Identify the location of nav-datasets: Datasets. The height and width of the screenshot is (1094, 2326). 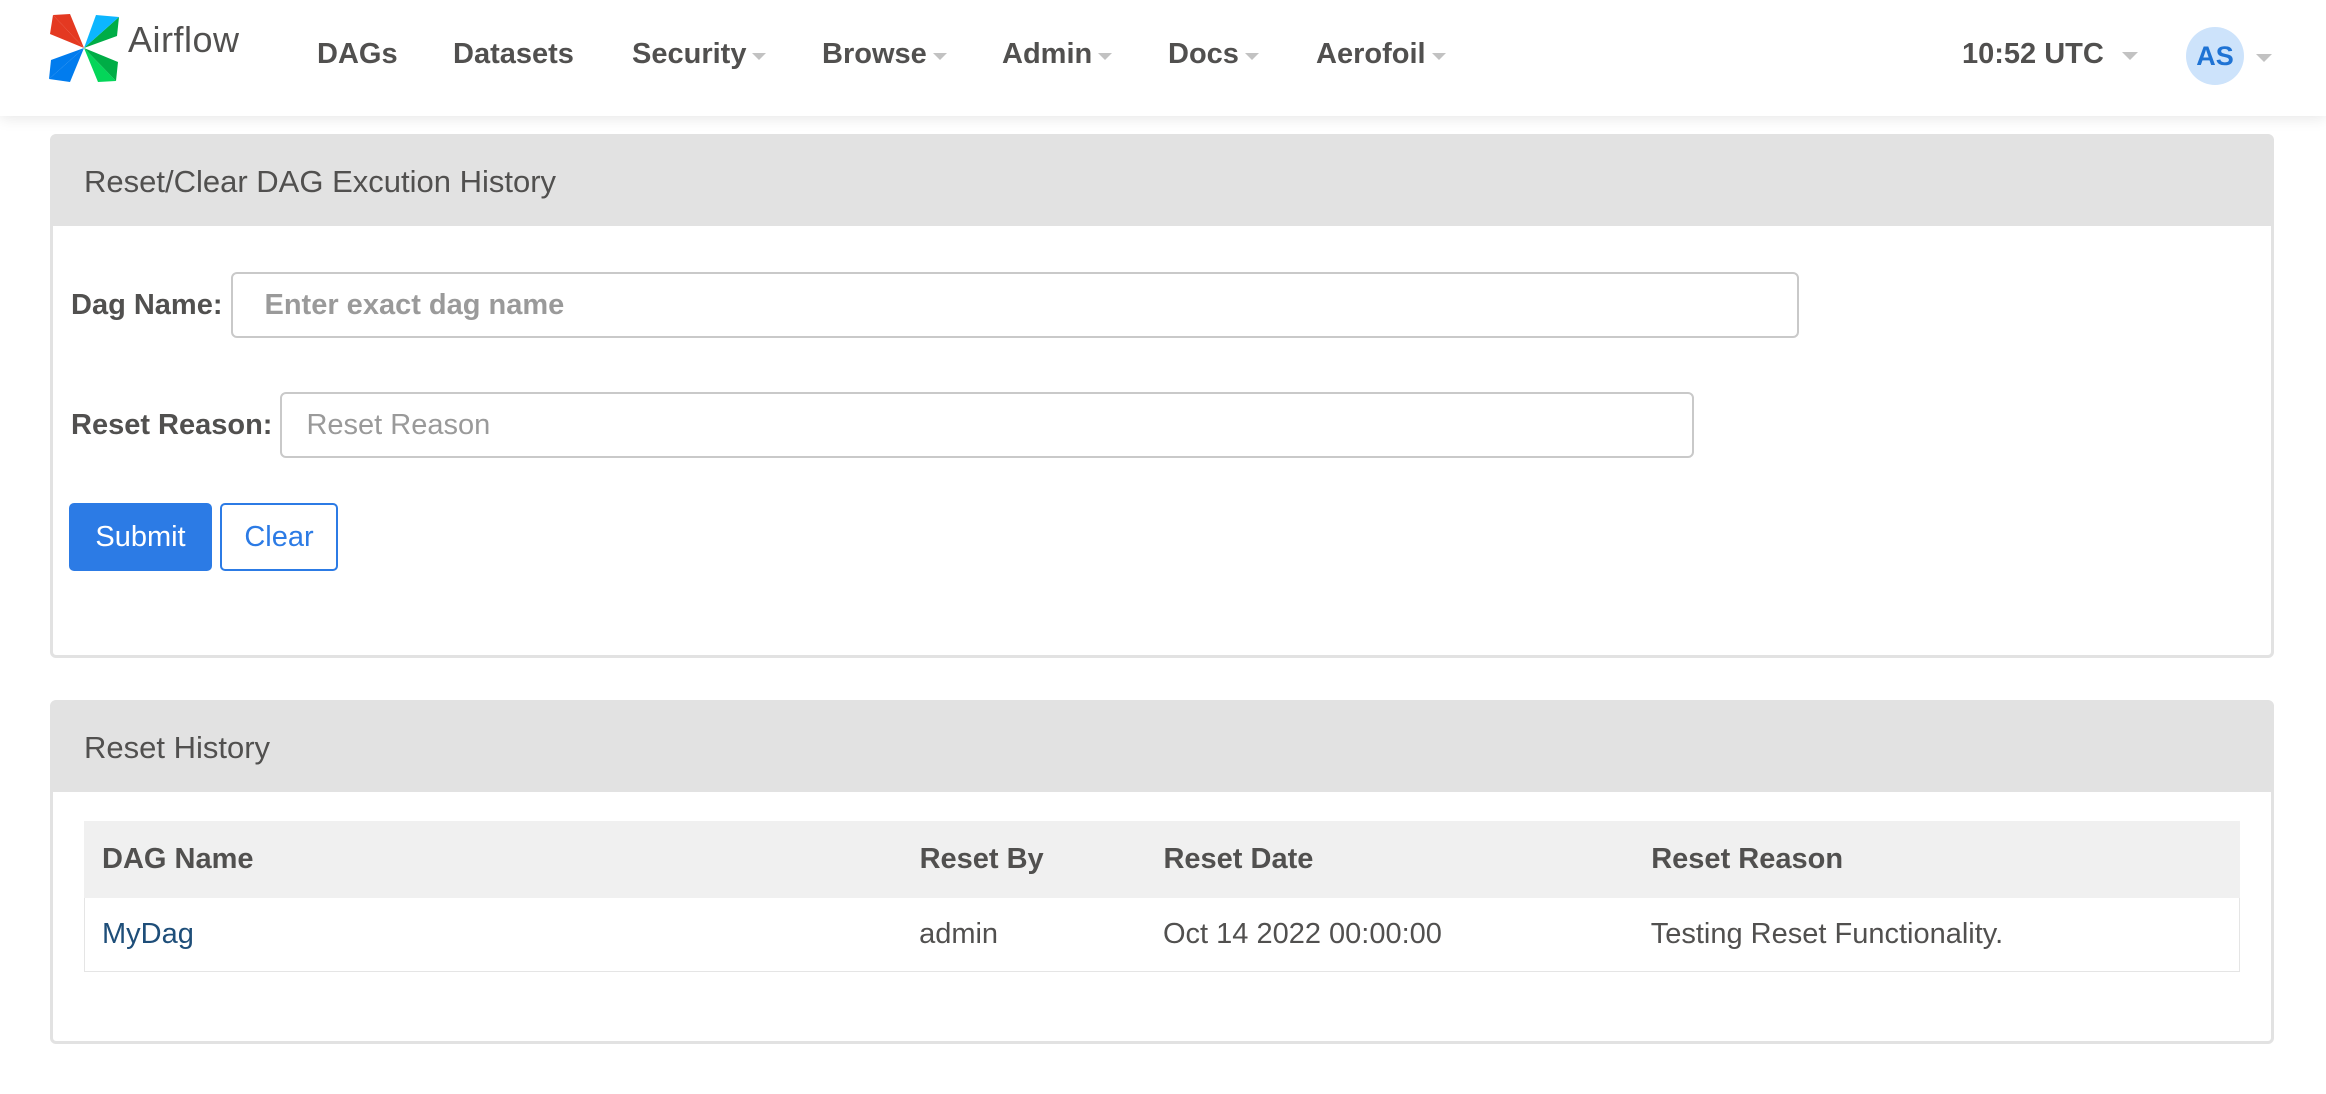
(513, 54).